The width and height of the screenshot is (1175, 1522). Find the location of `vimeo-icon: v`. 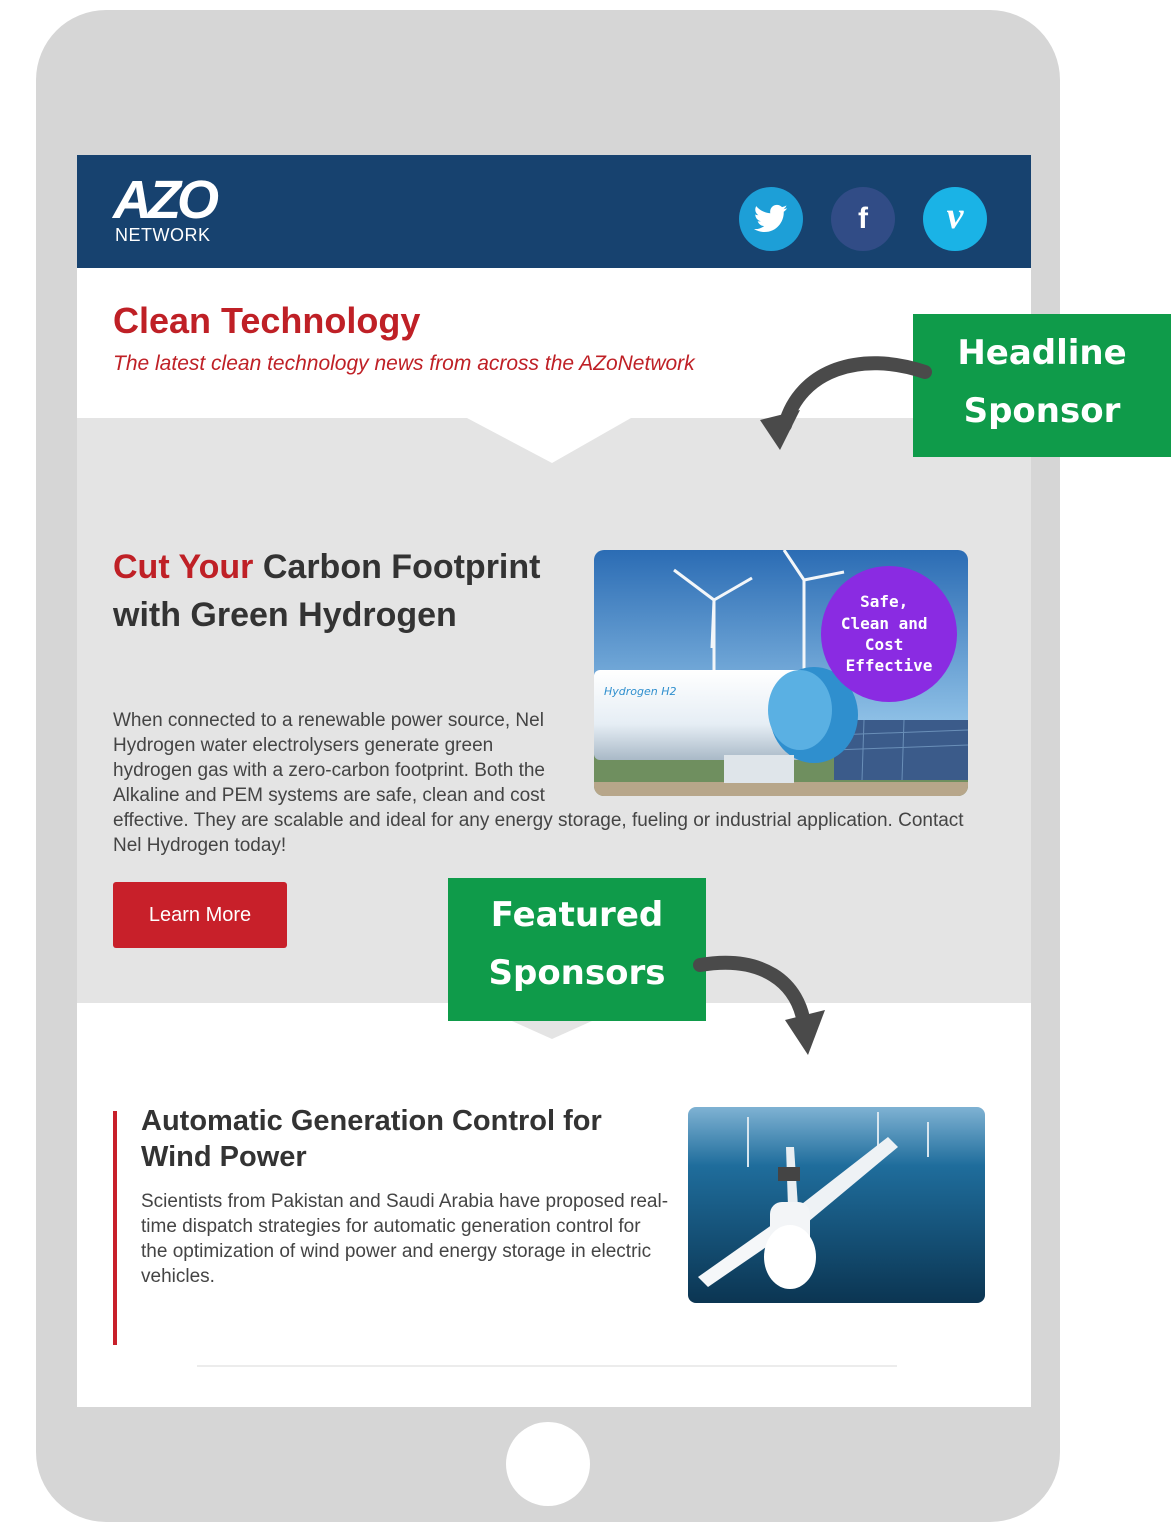

vimeo-icon: v is located at coordinates (955, 219).